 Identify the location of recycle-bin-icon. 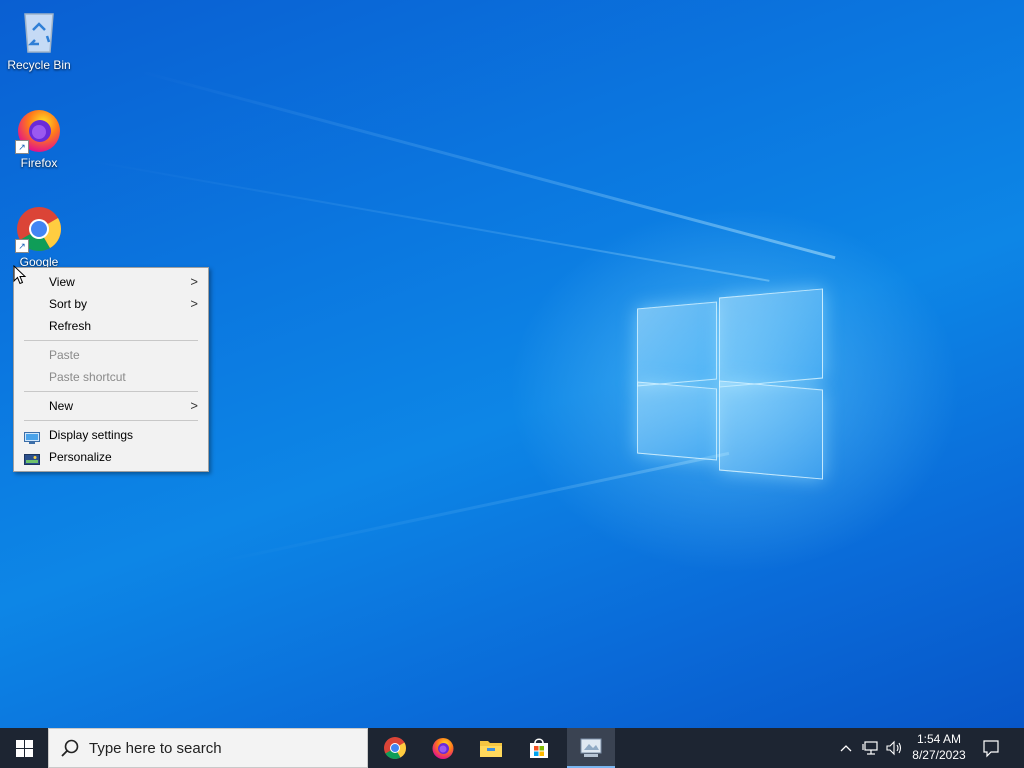
(39, 32).